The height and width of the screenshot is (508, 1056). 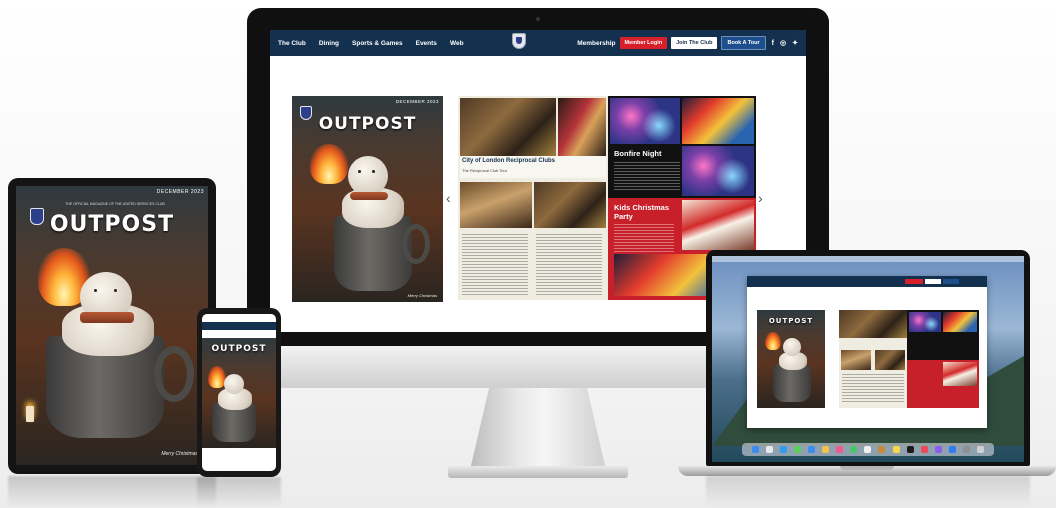 What do you see at coordinates (239, 326) in the screenshot?
I see `phone-site-navbar` at bounding box center [239, 326].